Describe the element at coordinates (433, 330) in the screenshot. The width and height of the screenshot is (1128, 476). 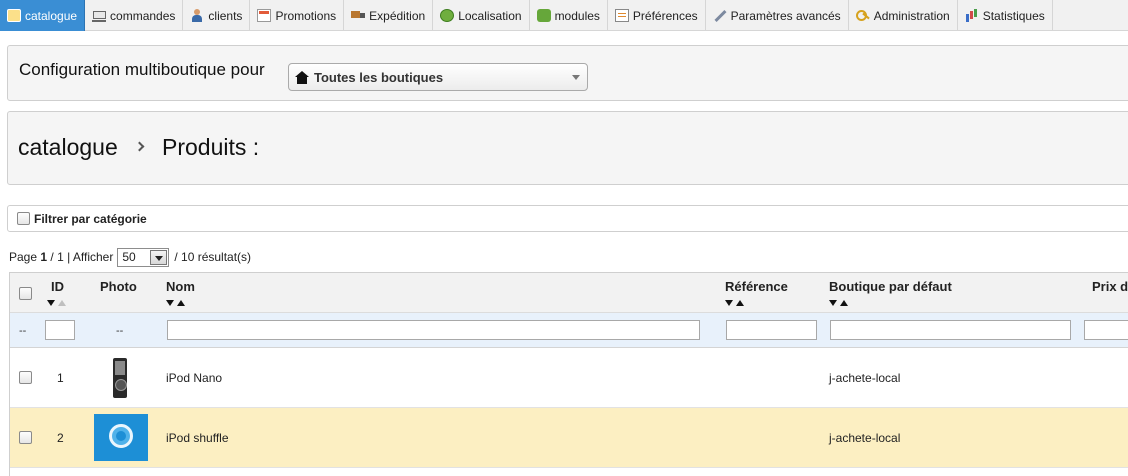
I see `filter-name-input` at that location.